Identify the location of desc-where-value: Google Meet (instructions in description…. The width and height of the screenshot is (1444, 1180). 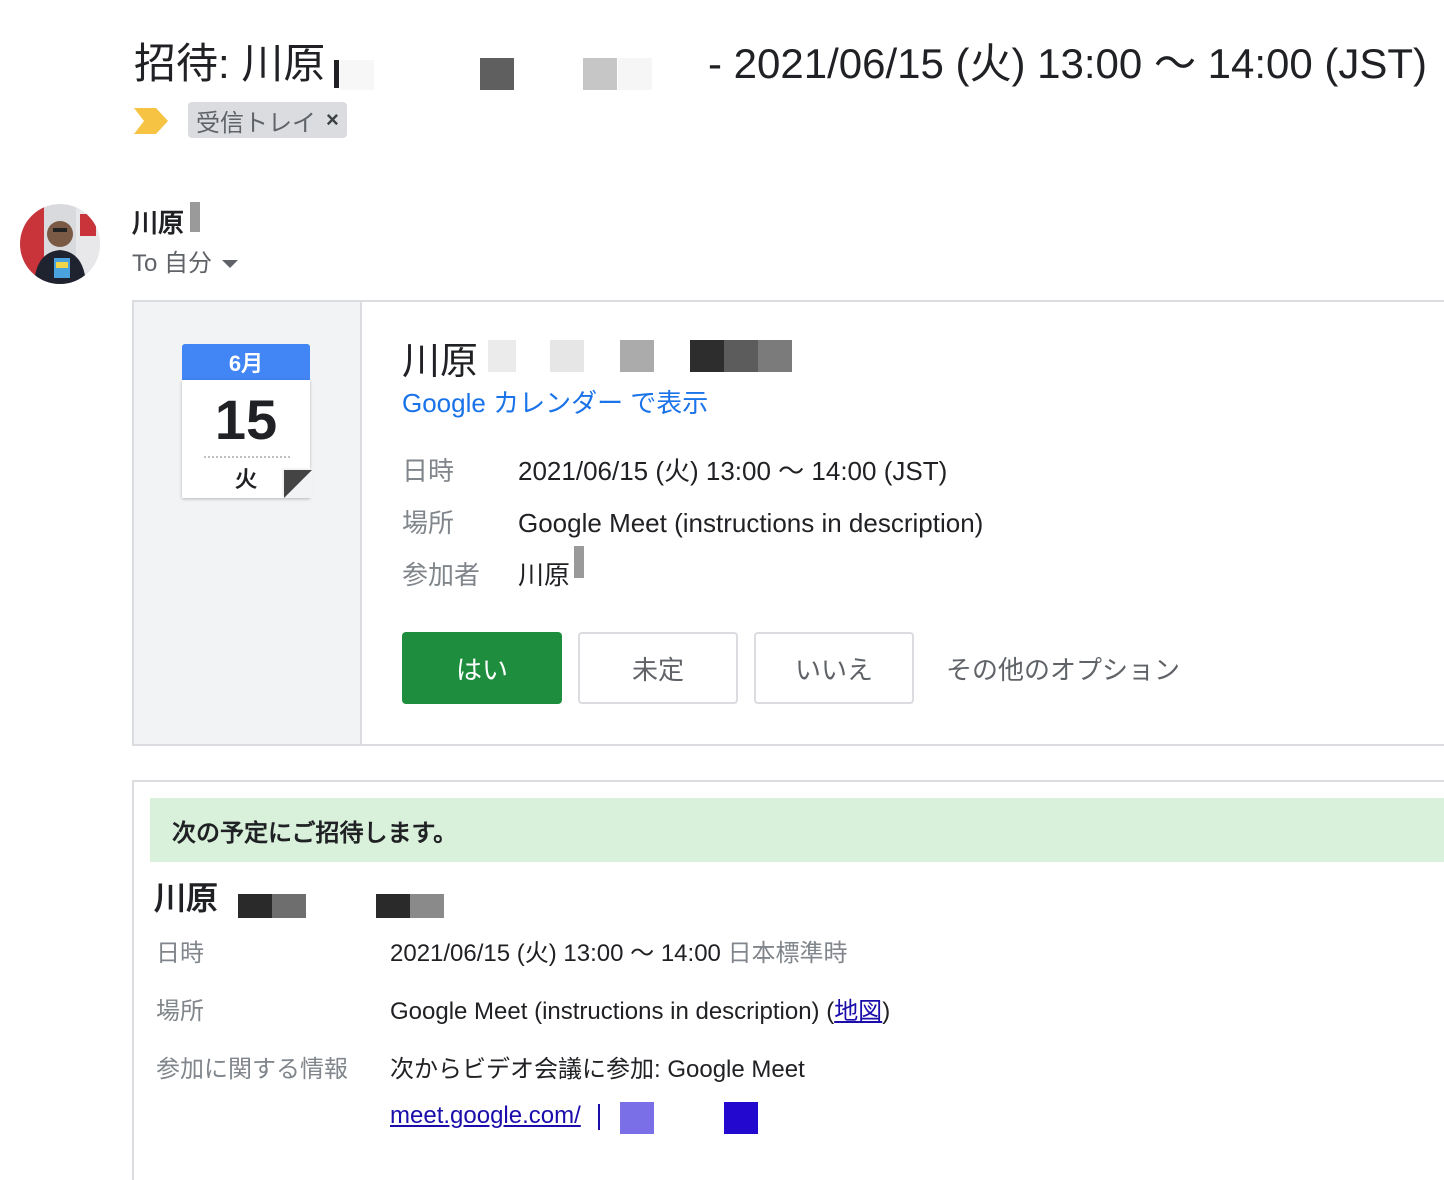
(640, 1012).